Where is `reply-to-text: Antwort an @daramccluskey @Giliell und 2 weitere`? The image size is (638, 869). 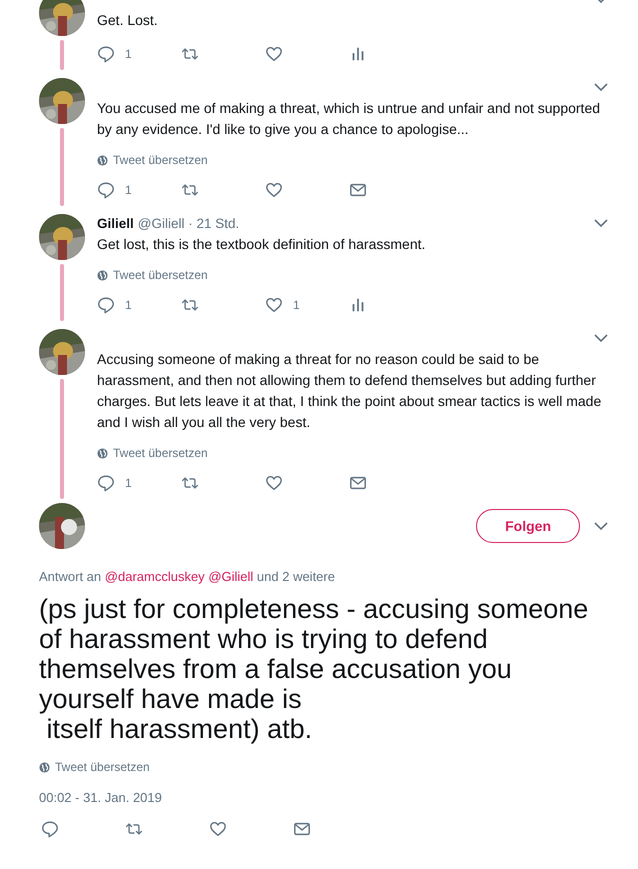 reply-to-text: Antwort an @daramccluskey @Giliell und 2 weitere is located at coordinates (187, 576).